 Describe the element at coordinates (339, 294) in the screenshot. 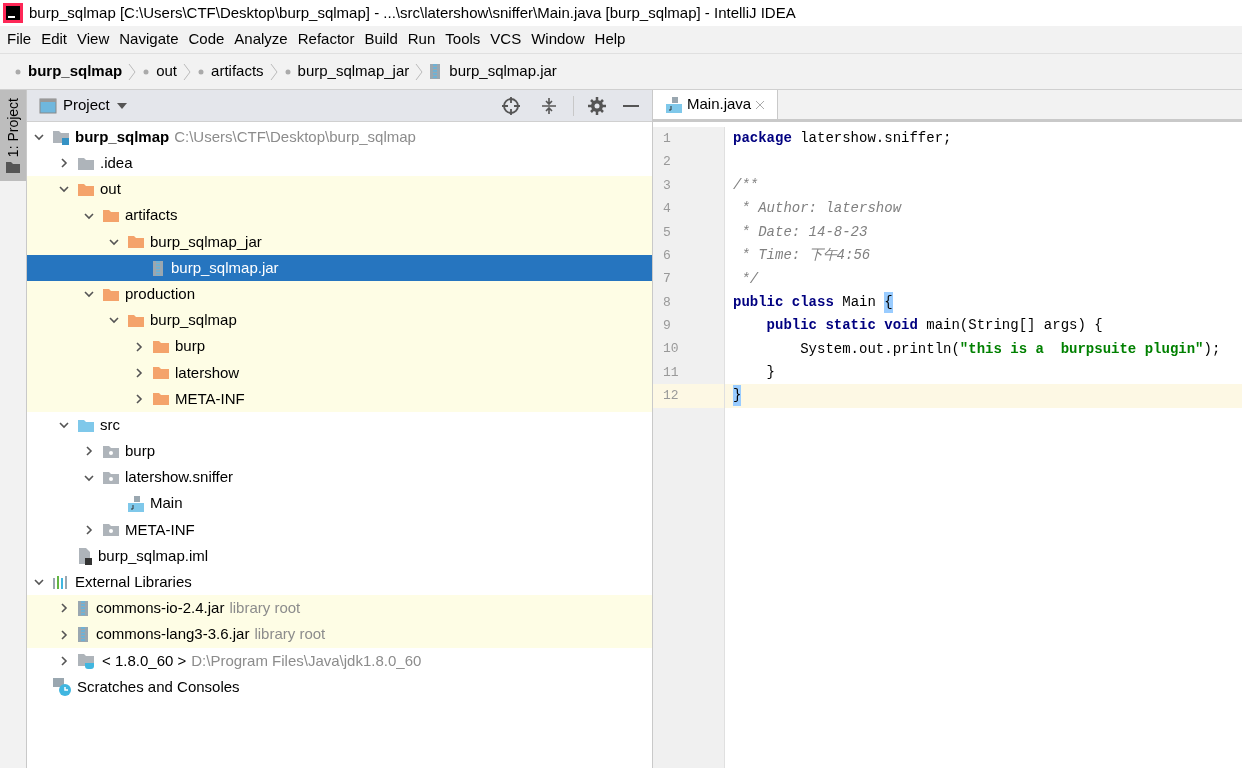

I see `tree-item: production` at that location.